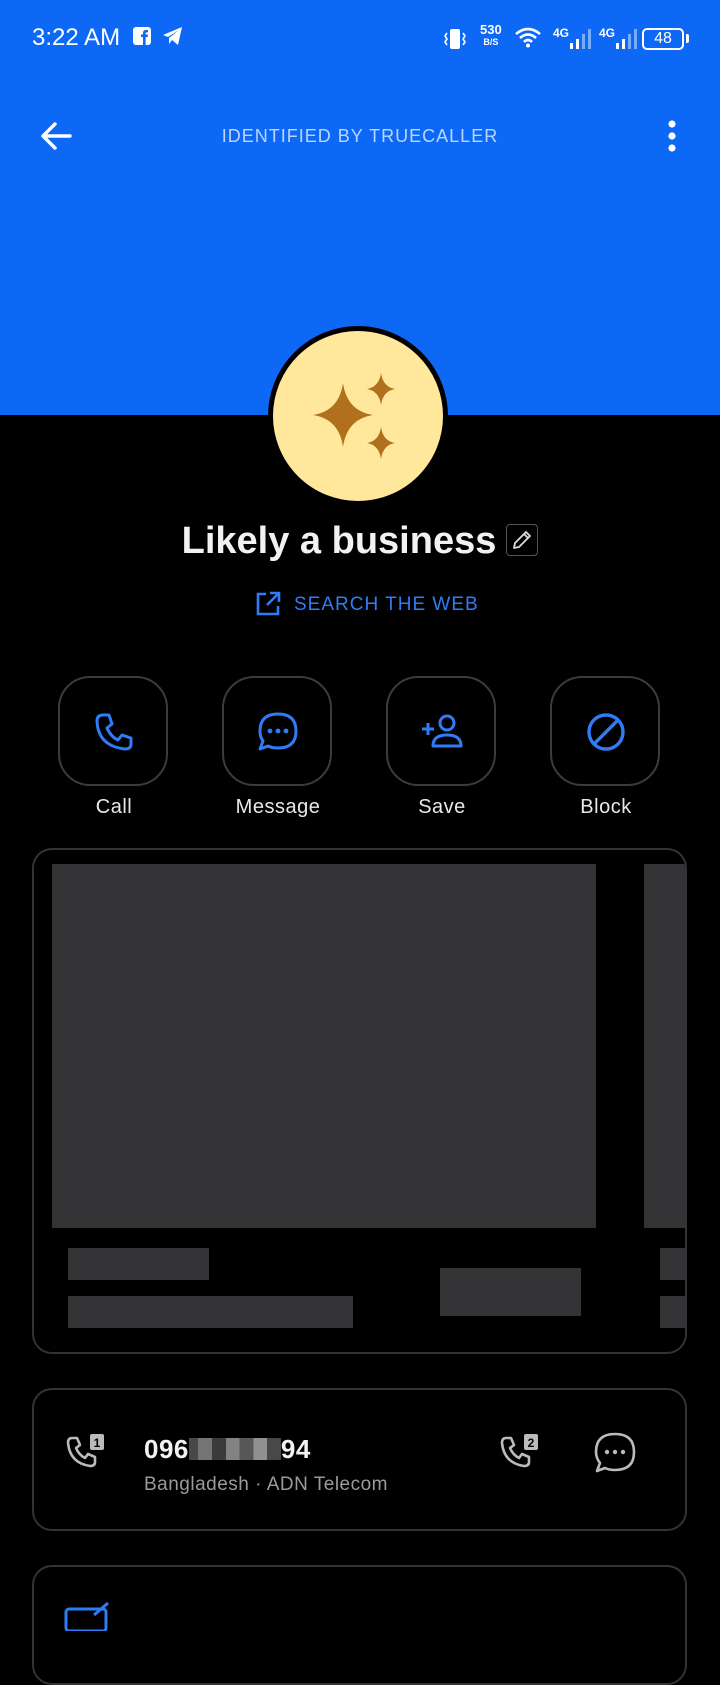 This screenshot has height=1685, width=720. I want to click on svg-text: 2, so click(531, 1443).